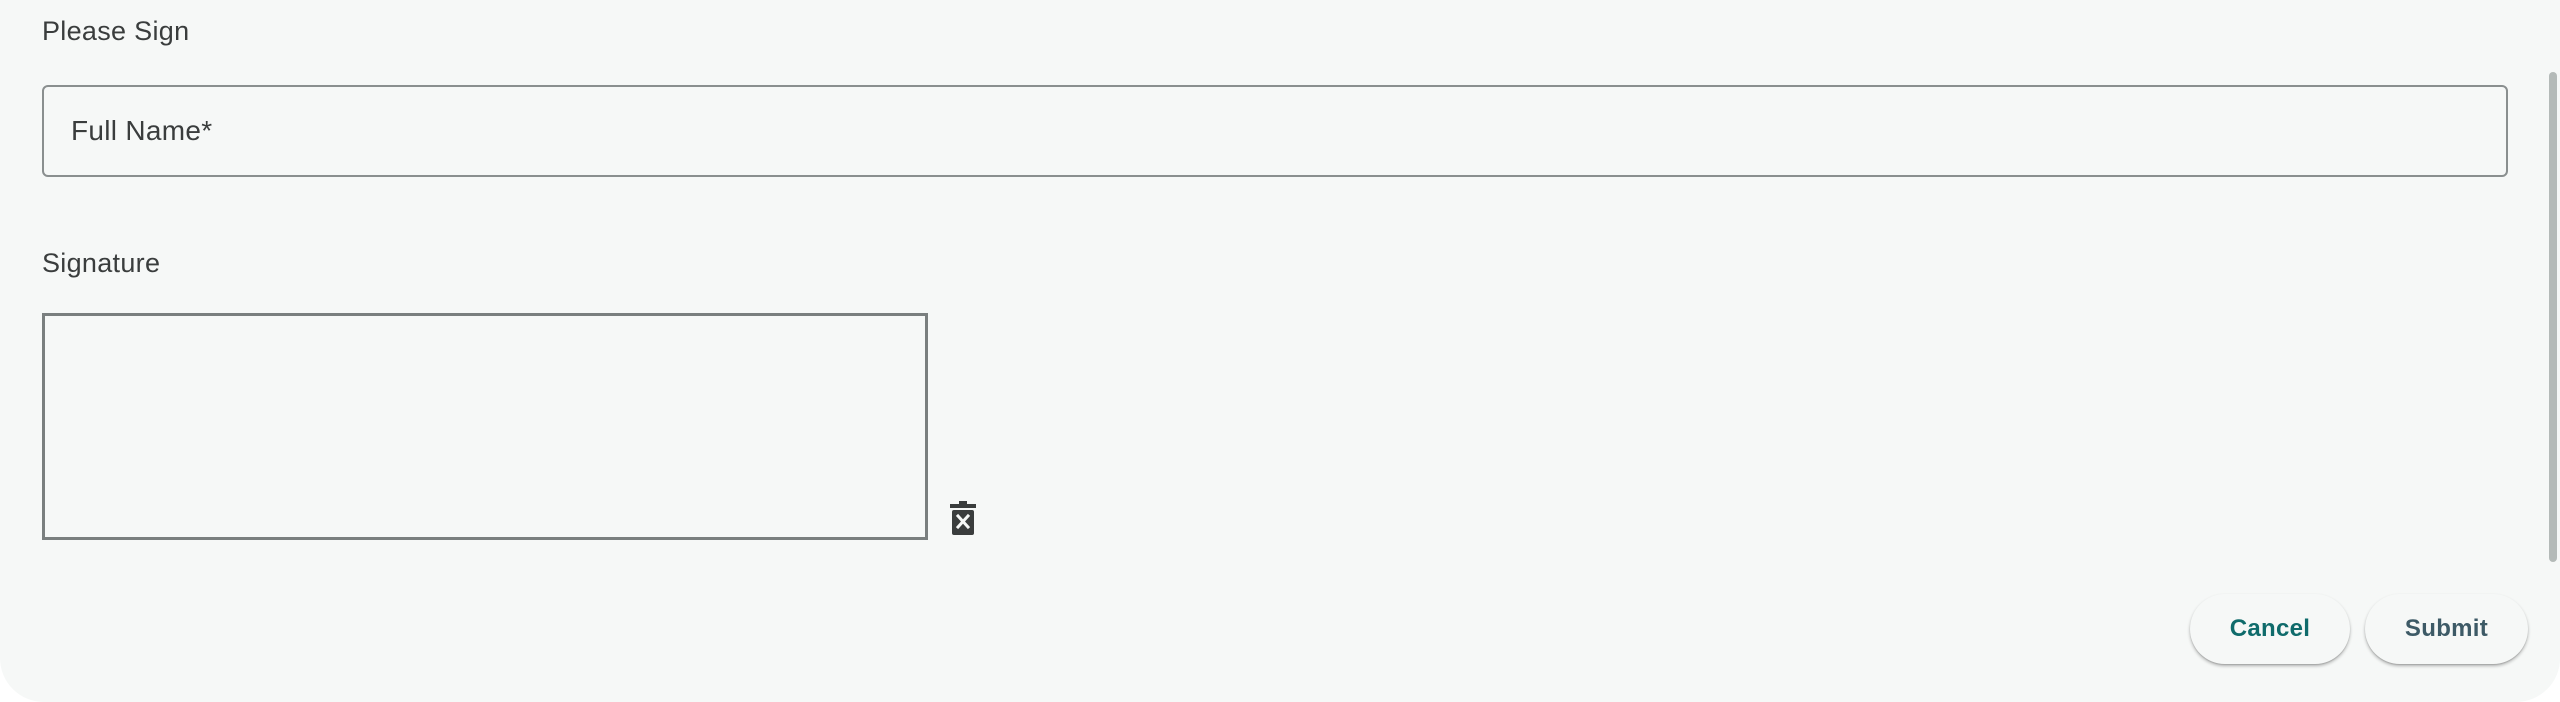  I want to click on cancel-button: Cancel, so click(2270, 629).